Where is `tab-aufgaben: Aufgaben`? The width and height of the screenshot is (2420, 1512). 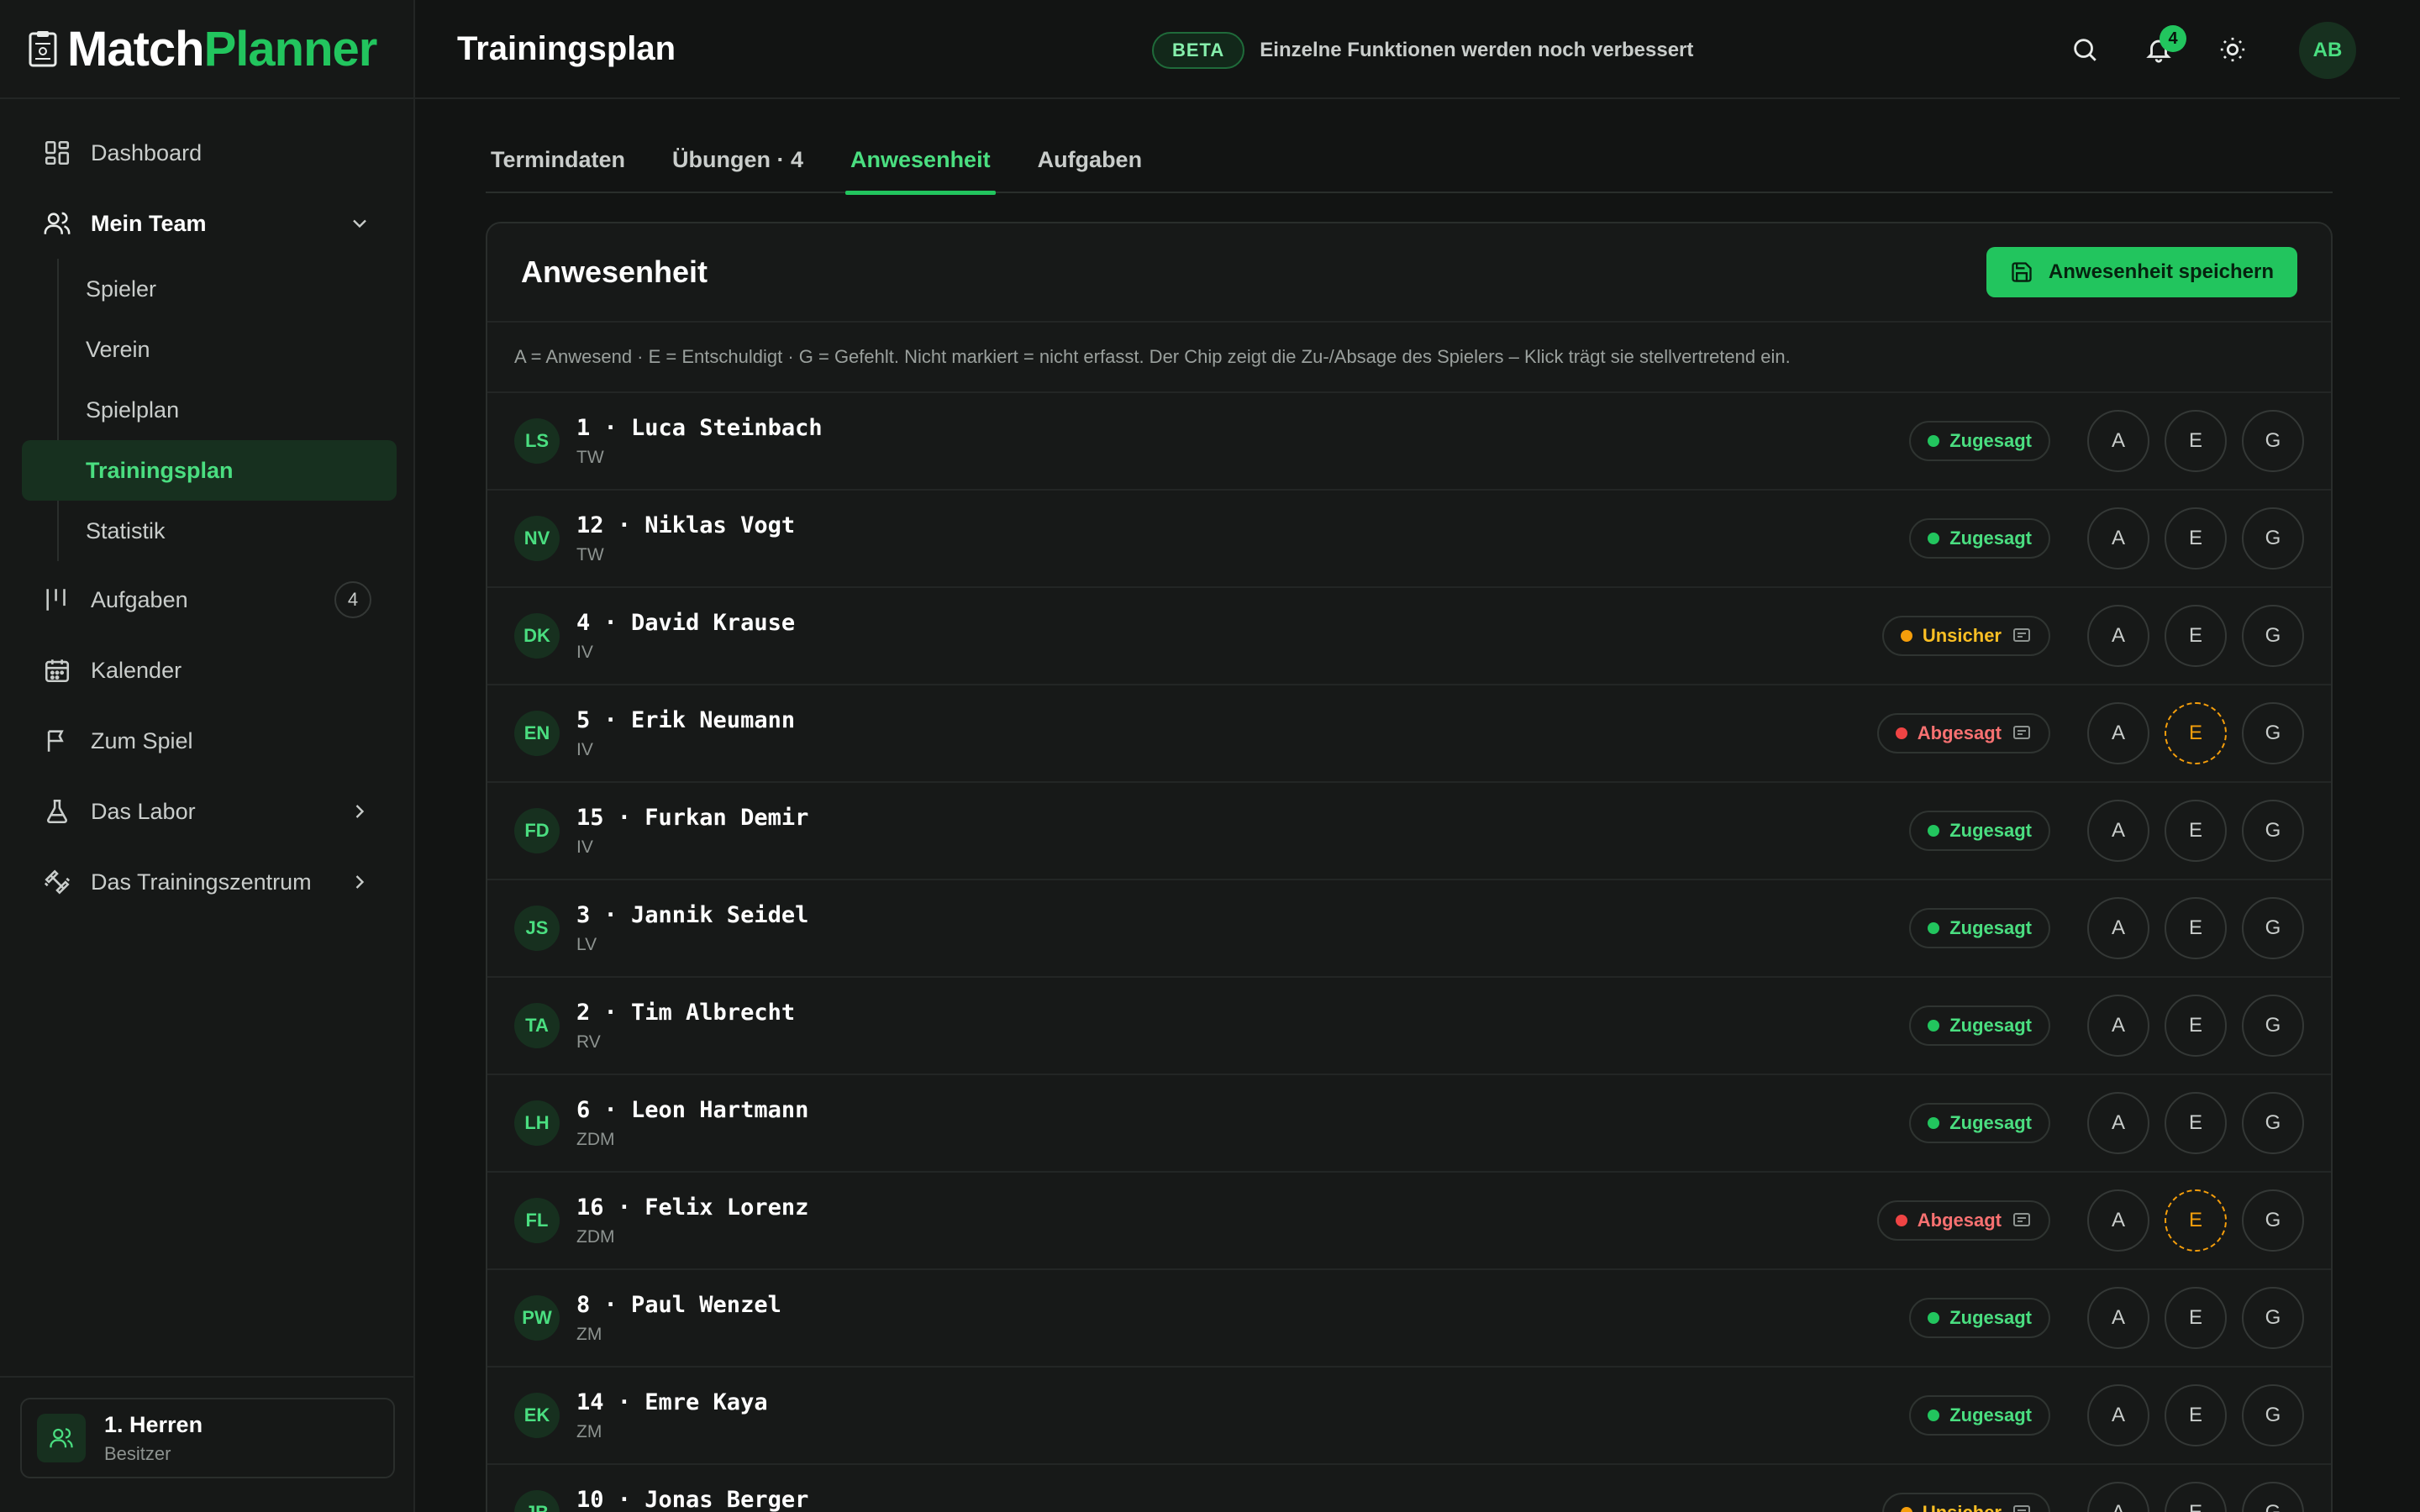 tab-aufgaben: Aufgaben is located at coordinates (1090, 159).